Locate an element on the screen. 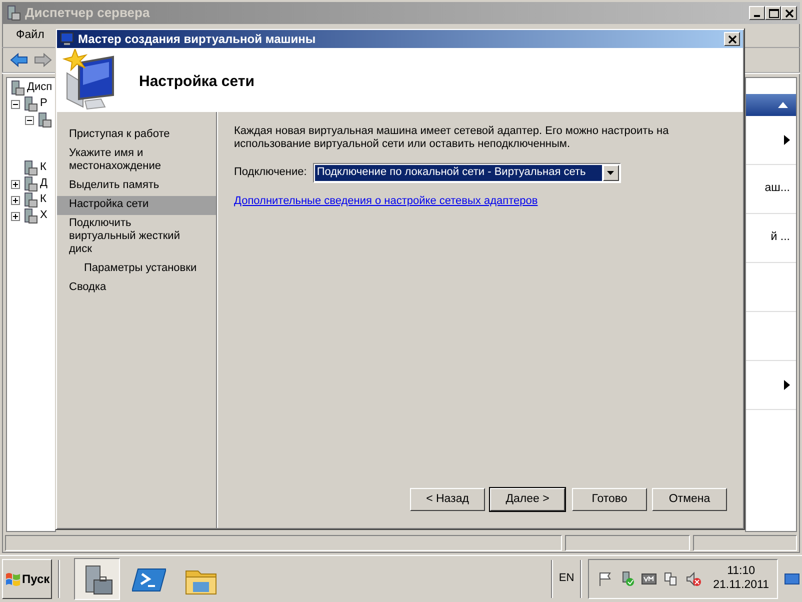  page-heading: Настройка сети is located at coordinates (196, 82).